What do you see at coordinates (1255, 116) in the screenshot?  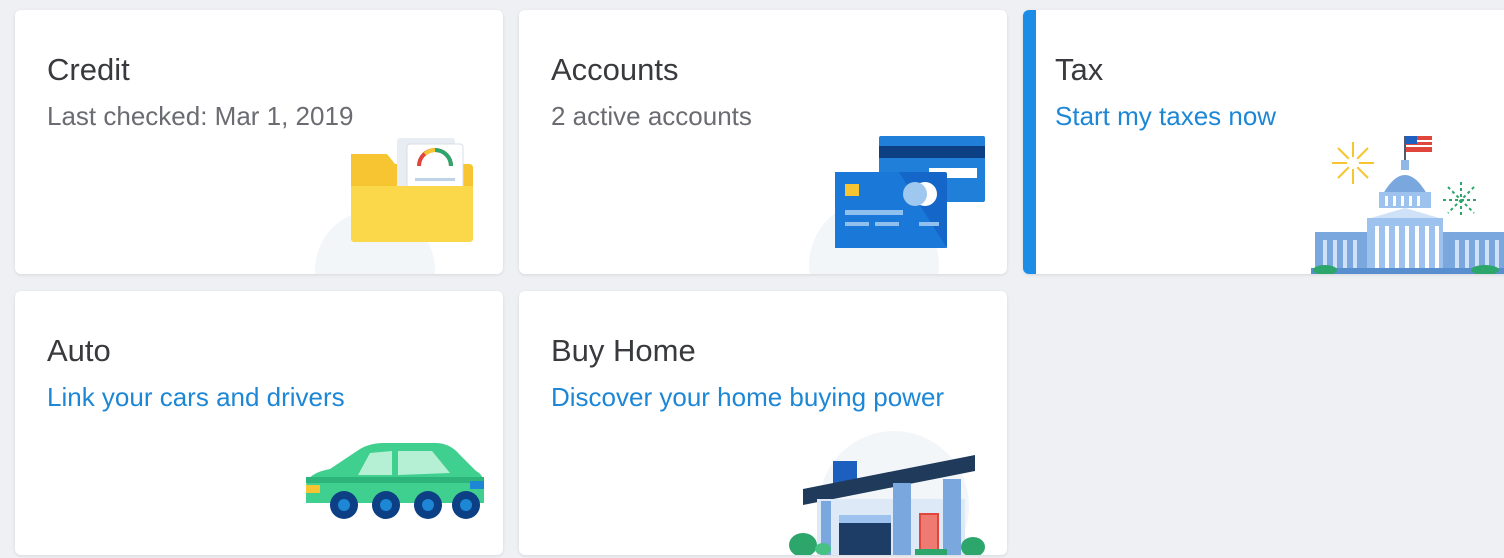 I see `start-taxes-link: Start my taxes now` at bounding box center [1255, 116].